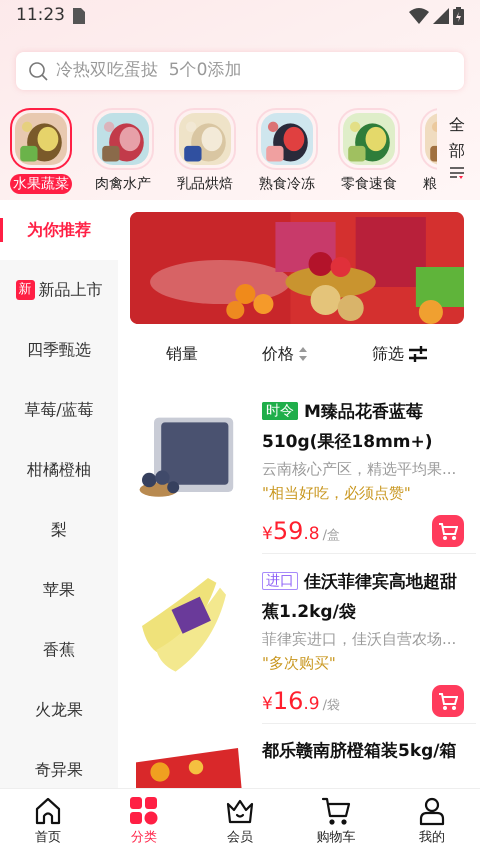 The width and height of the screenshot is (480, 854). I want to click on nav-tab: 我的, so click(432, 822).